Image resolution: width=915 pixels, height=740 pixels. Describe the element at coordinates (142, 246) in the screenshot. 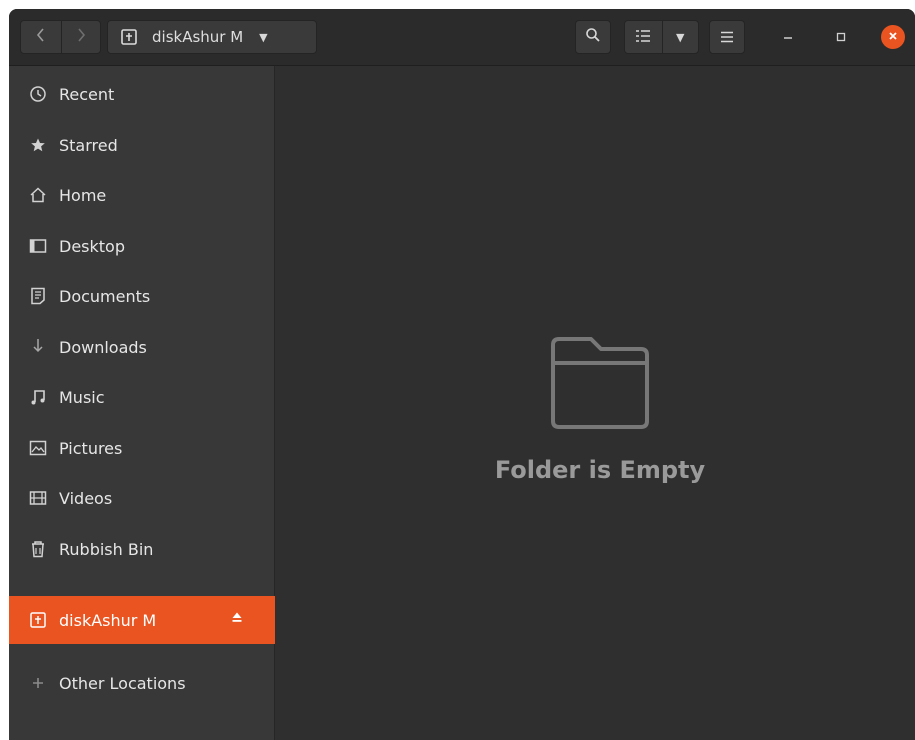

I see `sidebar-item-desktop: Desktop` at that location.